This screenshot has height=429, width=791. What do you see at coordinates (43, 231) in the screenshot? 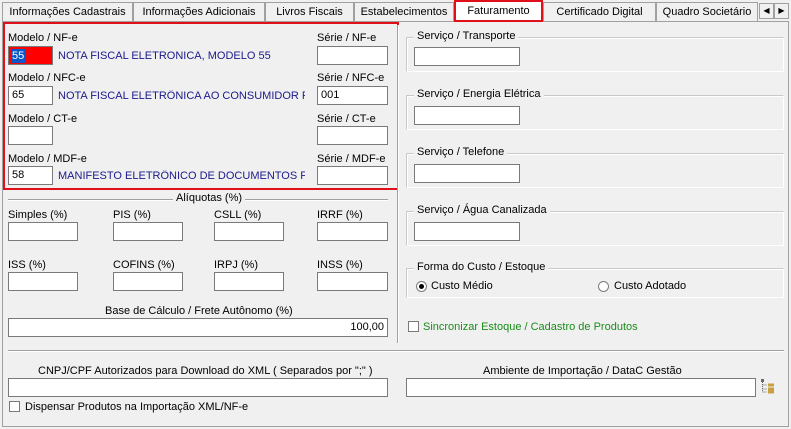
I see `simples-input` at bounding box center [43, 231].